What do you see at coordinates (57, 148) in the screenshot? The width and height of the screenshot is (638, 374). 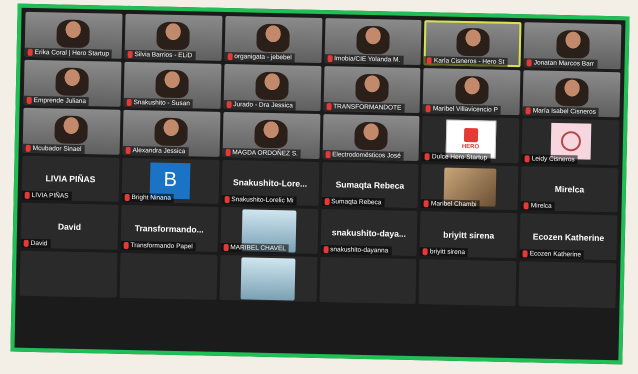 I see `participant-name: Mcubador Sinael` at bounding box center [57, 148].